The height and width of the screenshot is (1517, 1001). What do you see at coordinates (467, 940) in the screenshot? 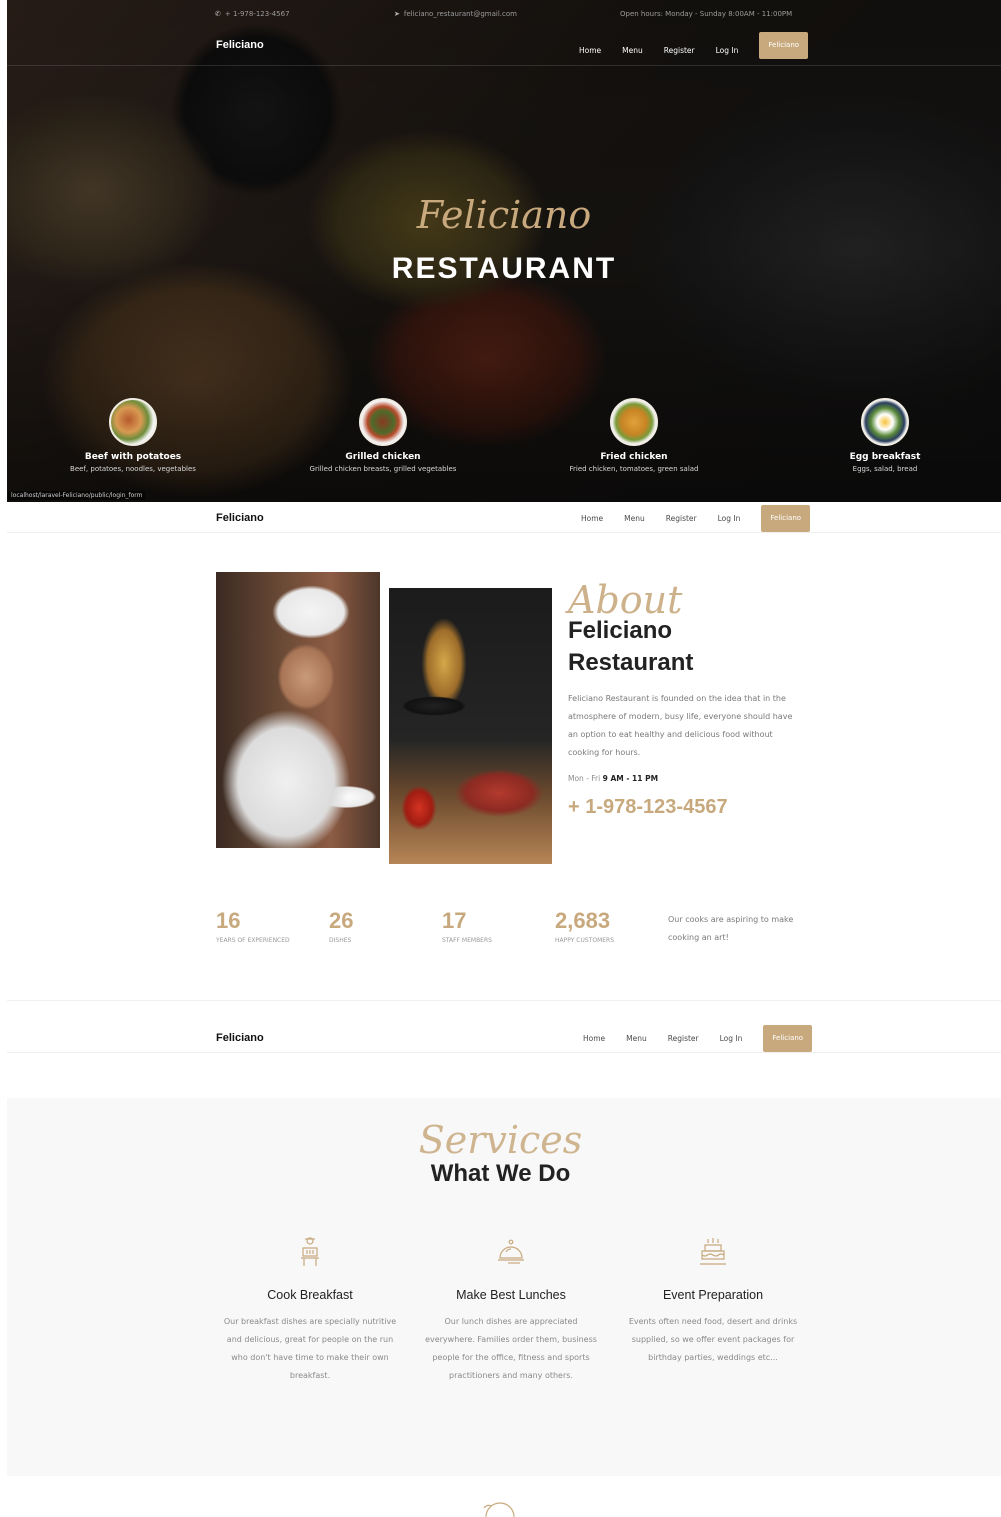
I see `stat-label: Staff Members` at bounding box center [467, 940].